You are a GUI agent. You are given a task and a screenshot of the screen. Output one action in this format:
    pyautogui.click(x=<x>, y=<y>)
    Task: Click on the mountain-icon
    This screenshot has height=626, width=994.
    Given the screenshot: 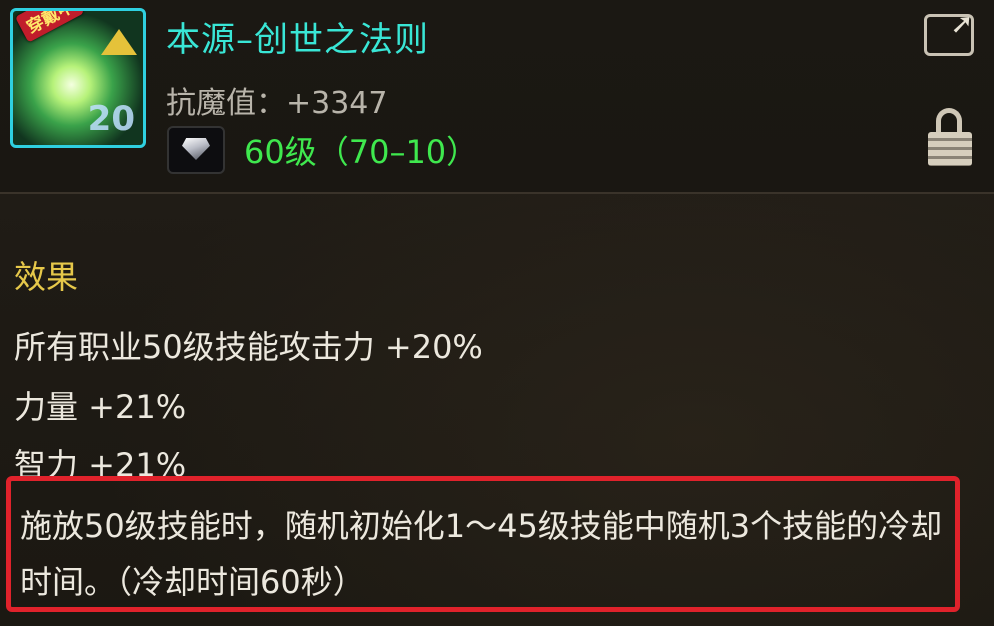 What is the action you would take?
    pyautogui.click(x=119, y=42)
    